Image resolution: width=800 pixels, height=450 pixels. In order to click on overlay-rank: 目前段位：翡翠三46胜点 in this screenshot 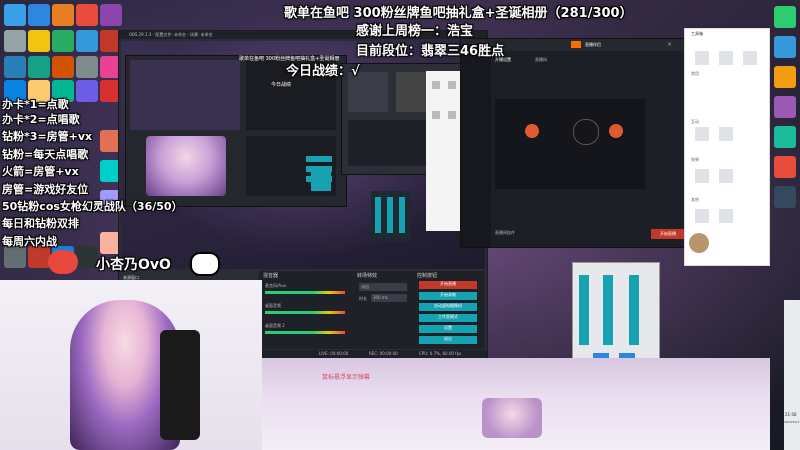, I will do `click(430, 51)`.